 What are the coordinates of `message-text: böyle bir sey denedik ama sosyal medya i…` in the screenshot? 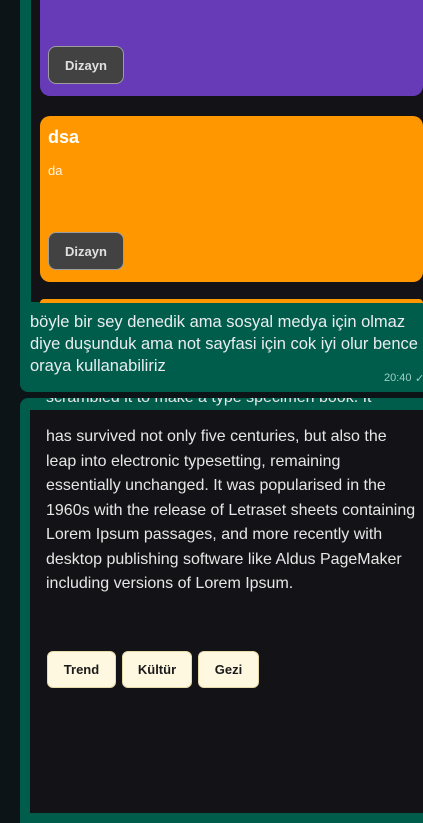 It's located at (224, 344).